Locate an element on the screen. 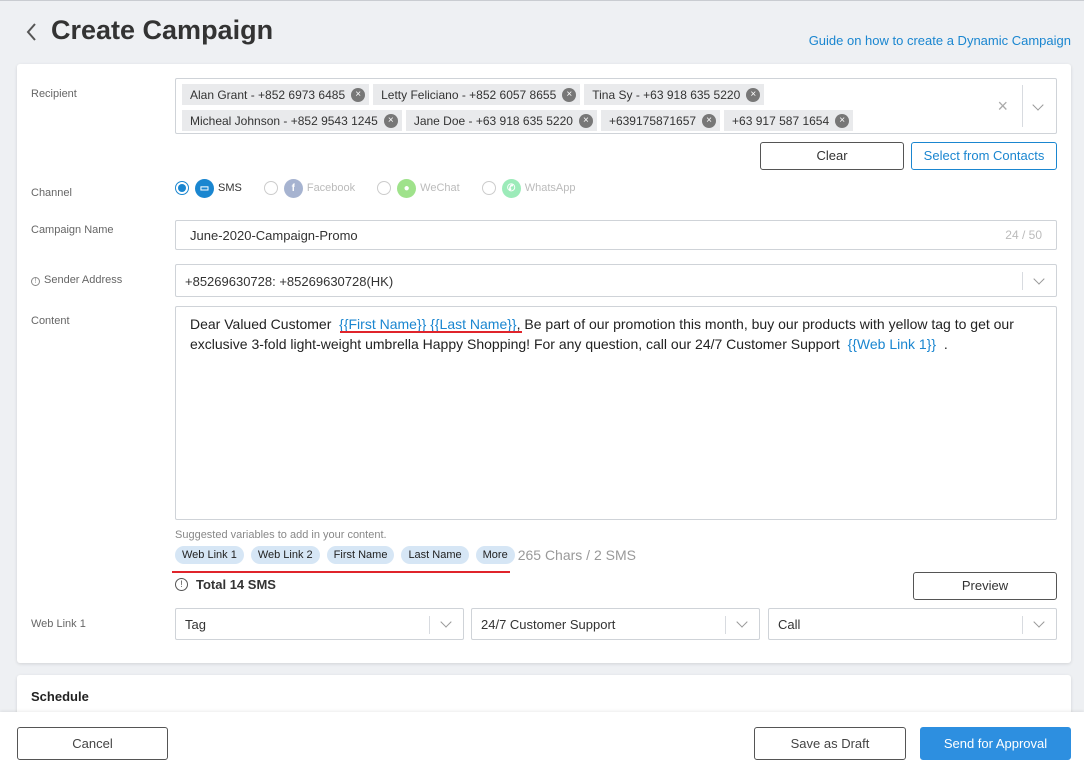  chip-web-link-2: Web Link 2 is located at coordinates (285, 555).